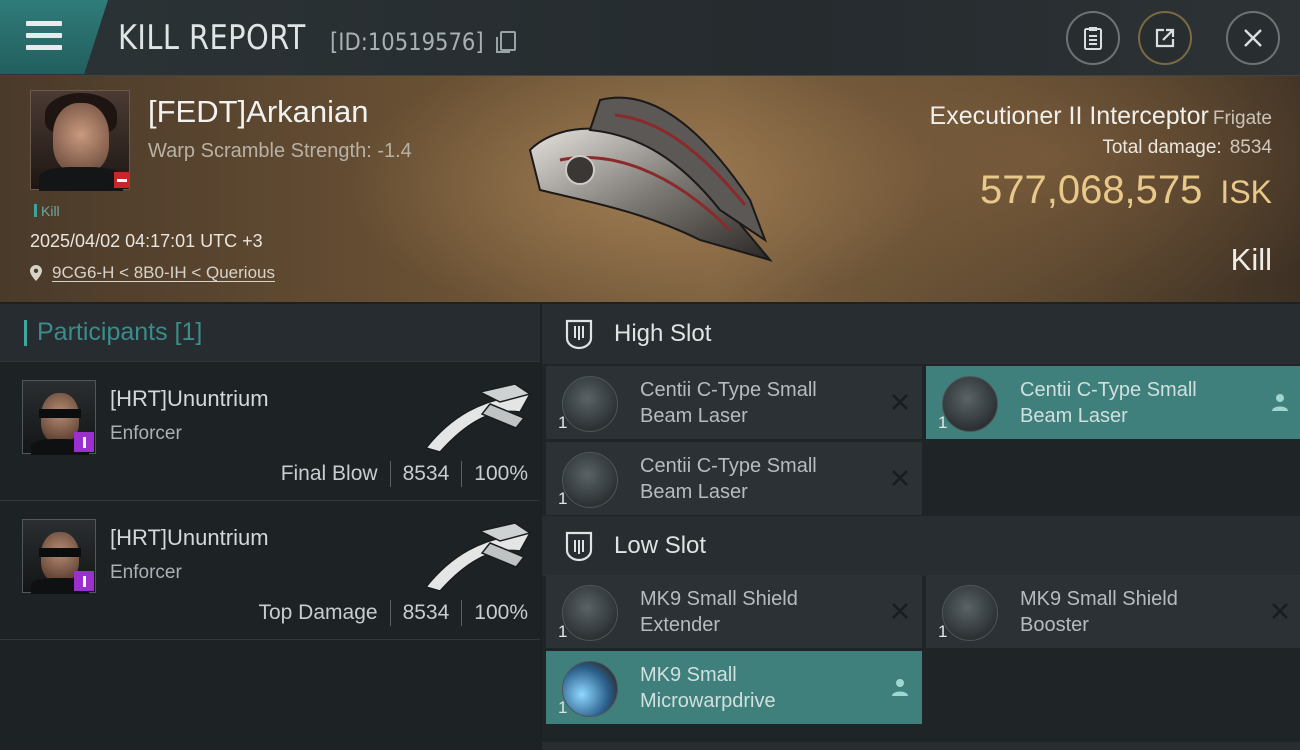 The image size is (1300, 750). Describe the element at coordinates (921, 746) in the screenshot. I see `next-slot-header-peek` at that location.